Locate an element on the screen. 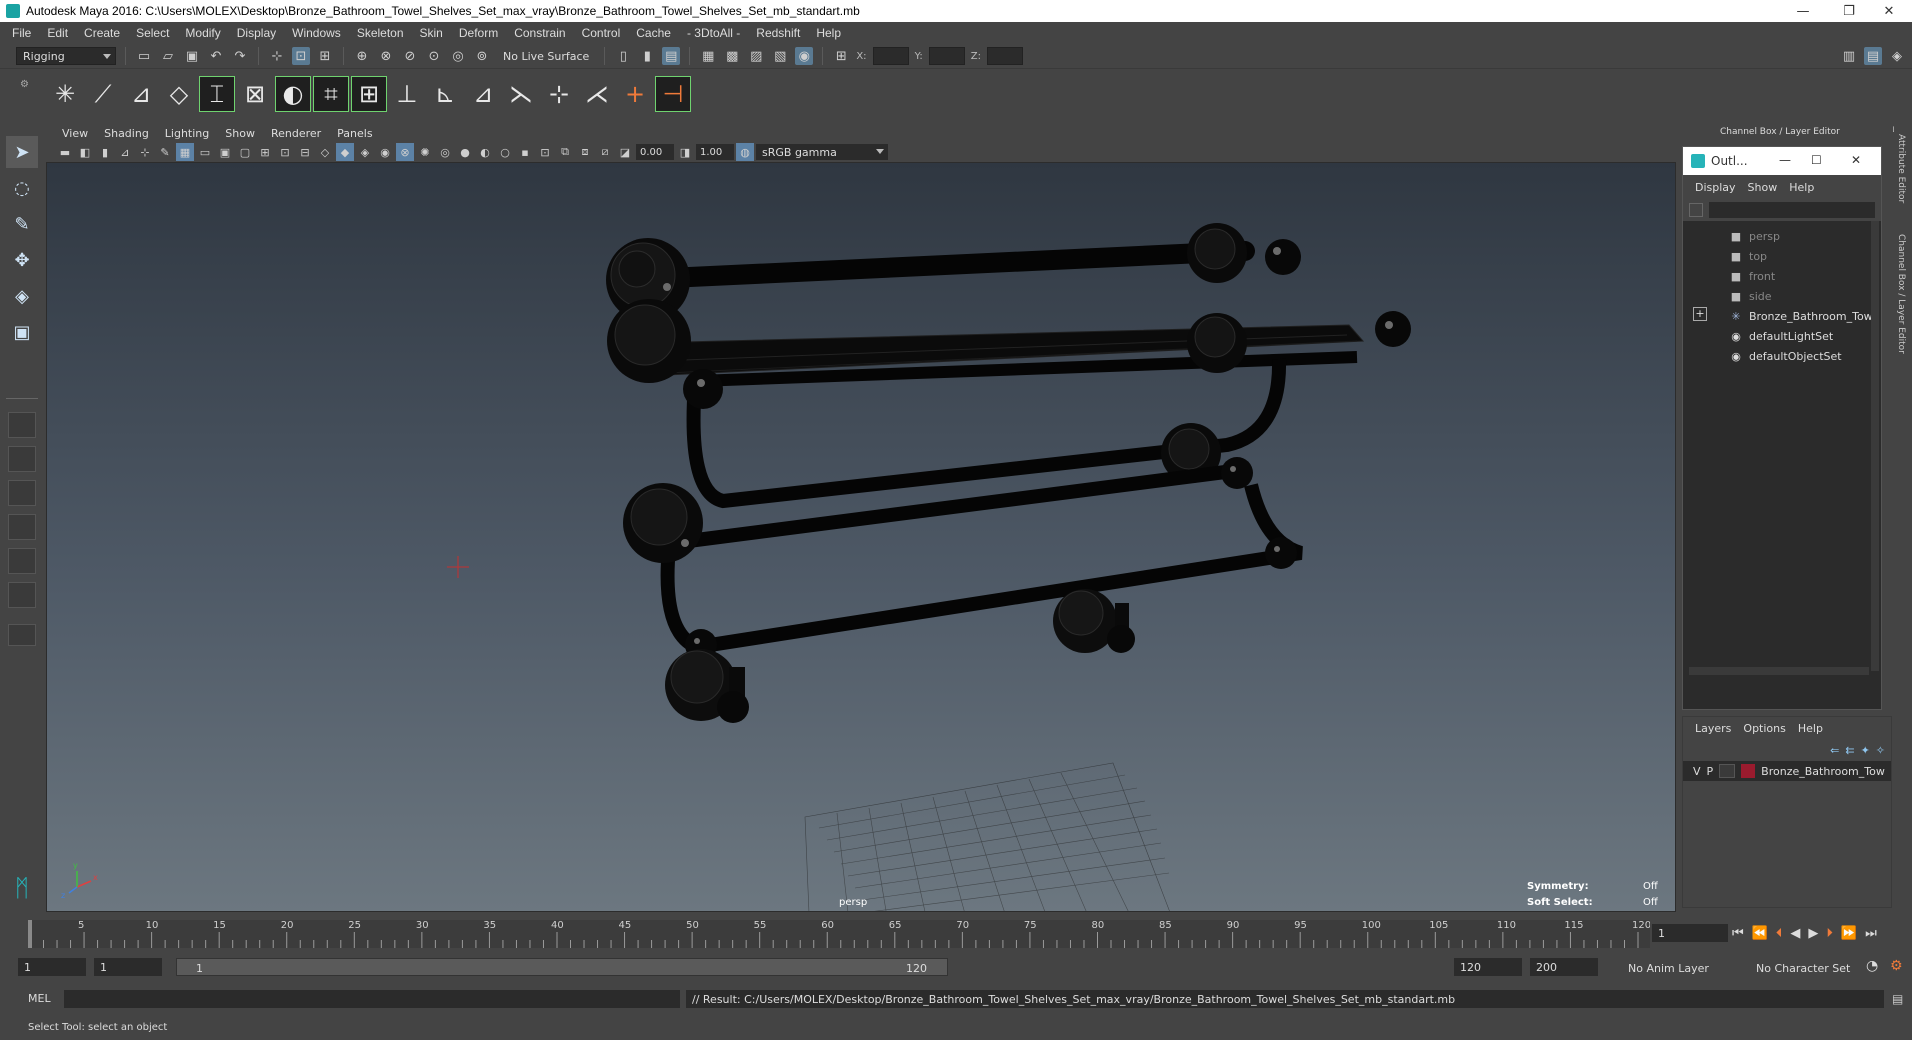 The height and width of the screenshot is (1040, 1912). layer-menu-options: Options is located at coordinates (1764, 728).